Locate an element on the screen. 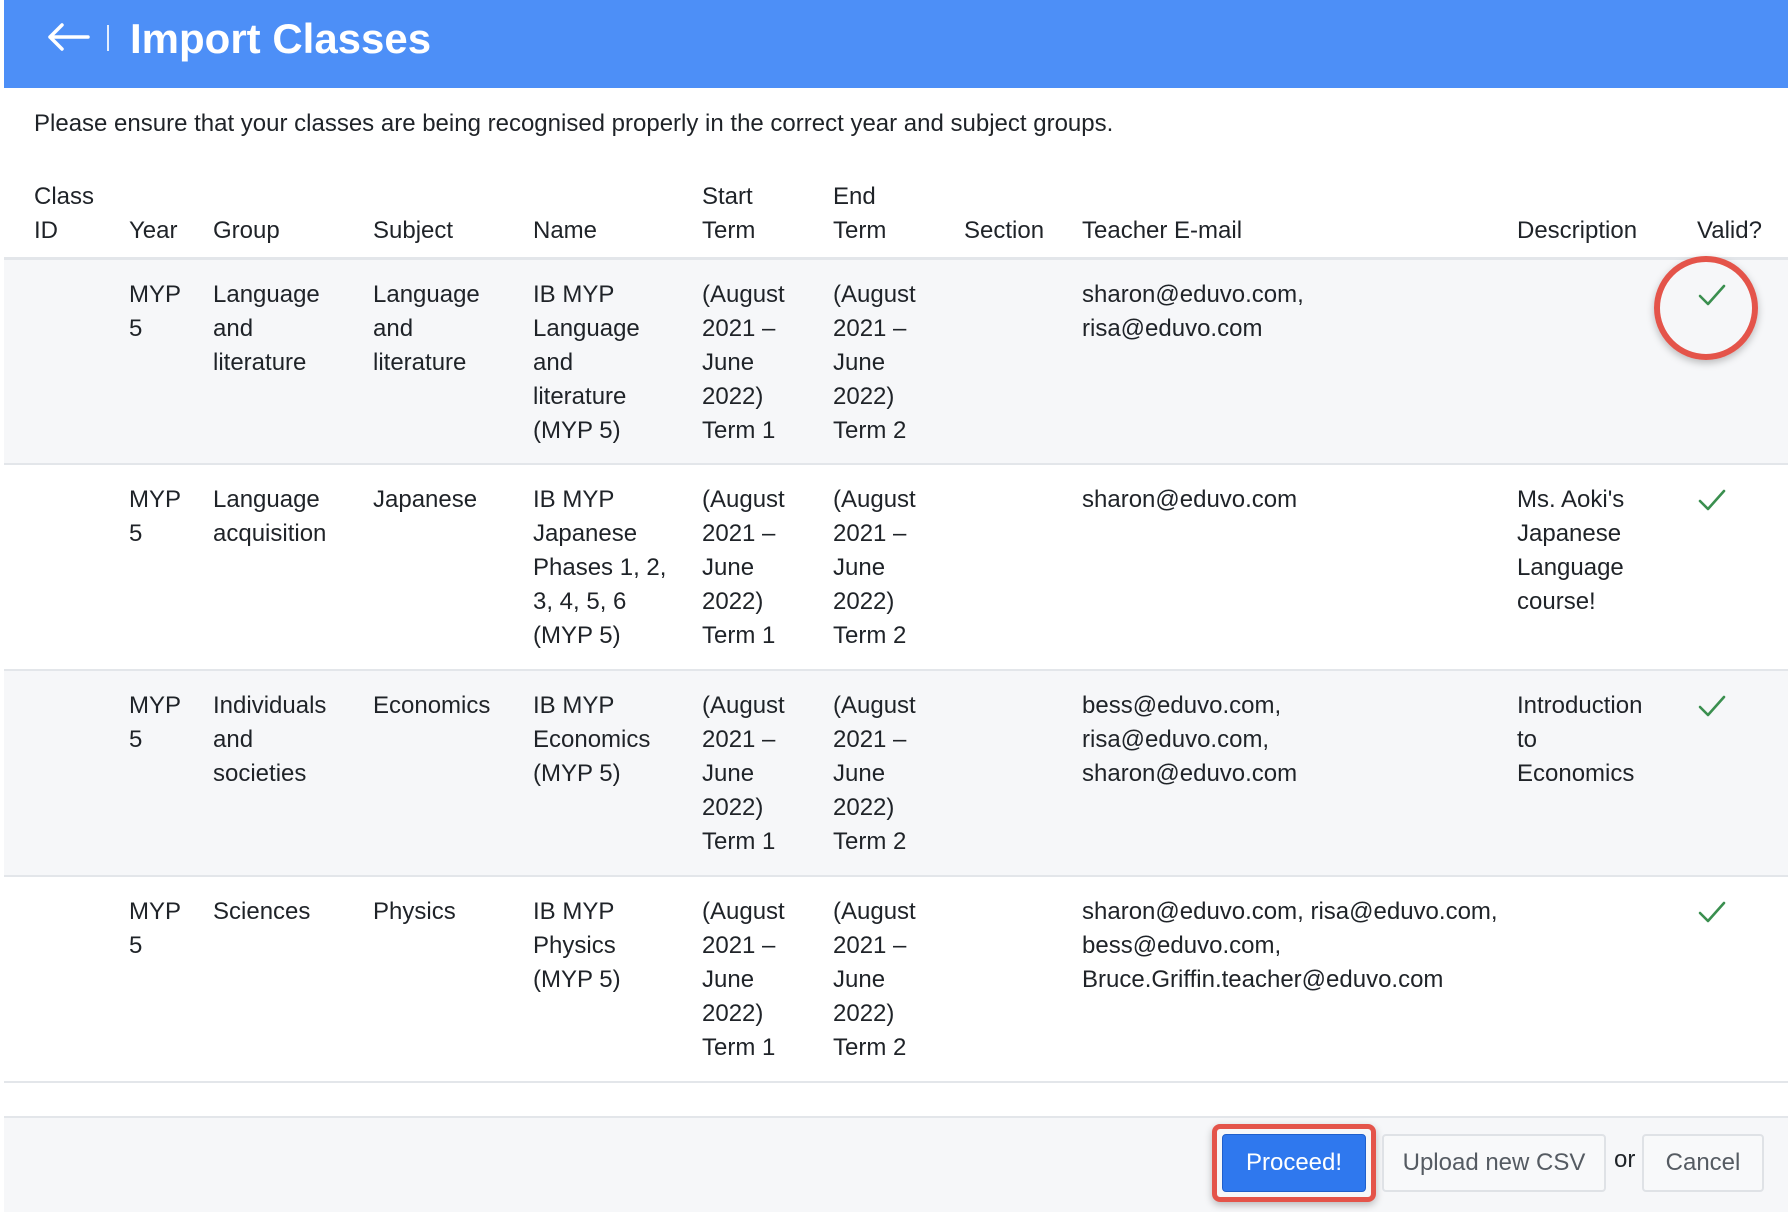  upload-new-csv-button: Upload new CSV is located at coordinates (1494, 1163).